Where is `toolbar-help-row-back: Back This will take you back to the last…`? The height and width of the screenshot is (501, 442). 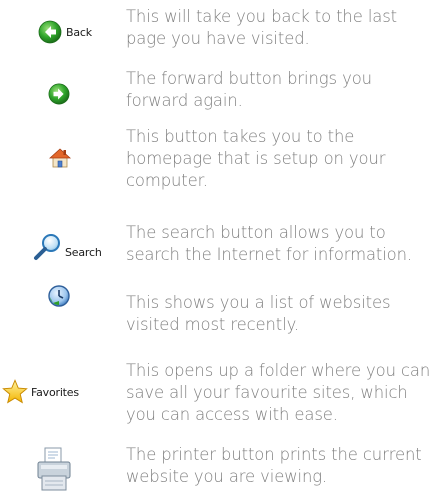
toolbar-help-row-back: Back This will take you back to the last… is located at coordinates (221, 30).